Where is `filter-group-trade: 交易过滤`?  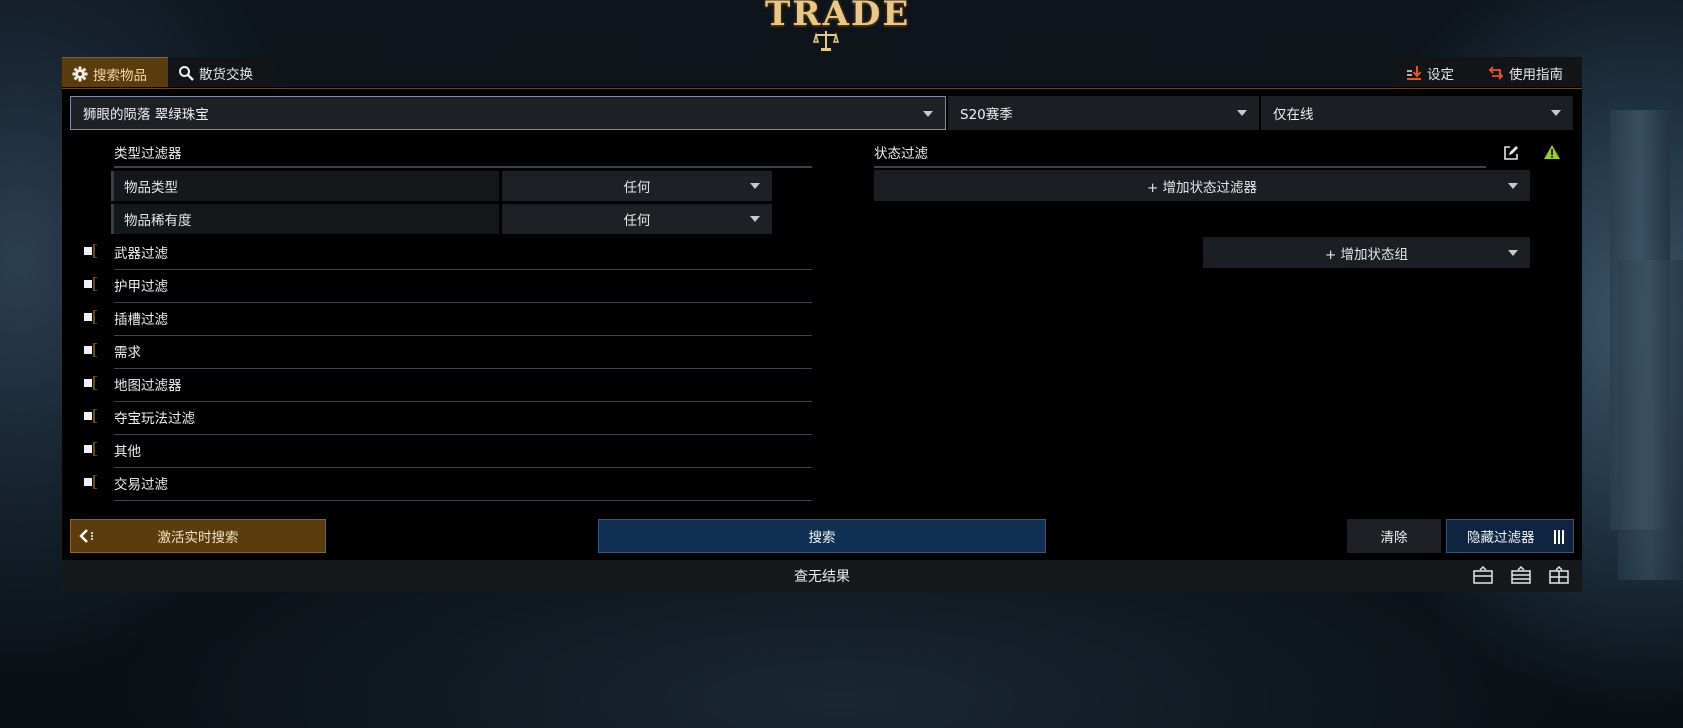 filter-group-trade: 交易过滤 is located at coordinates (447, 484).